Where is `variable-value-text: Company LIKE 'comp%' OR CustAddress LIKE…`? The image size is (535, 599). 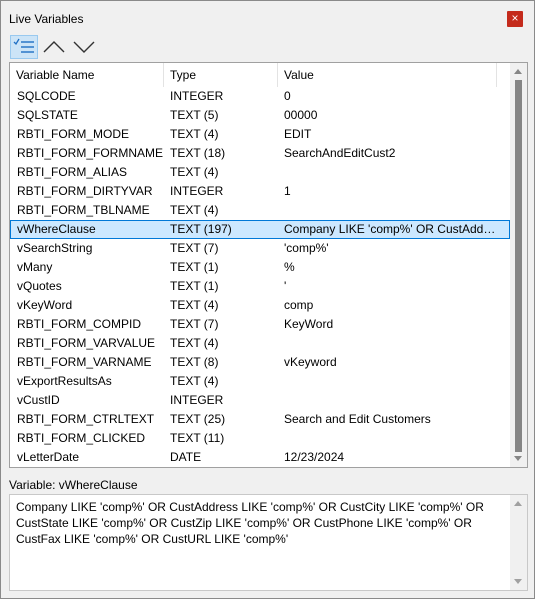
variable-value-text: Company LIKE 'comp%' OR CustAddress LIKE… is located at coordinates (260, 523).